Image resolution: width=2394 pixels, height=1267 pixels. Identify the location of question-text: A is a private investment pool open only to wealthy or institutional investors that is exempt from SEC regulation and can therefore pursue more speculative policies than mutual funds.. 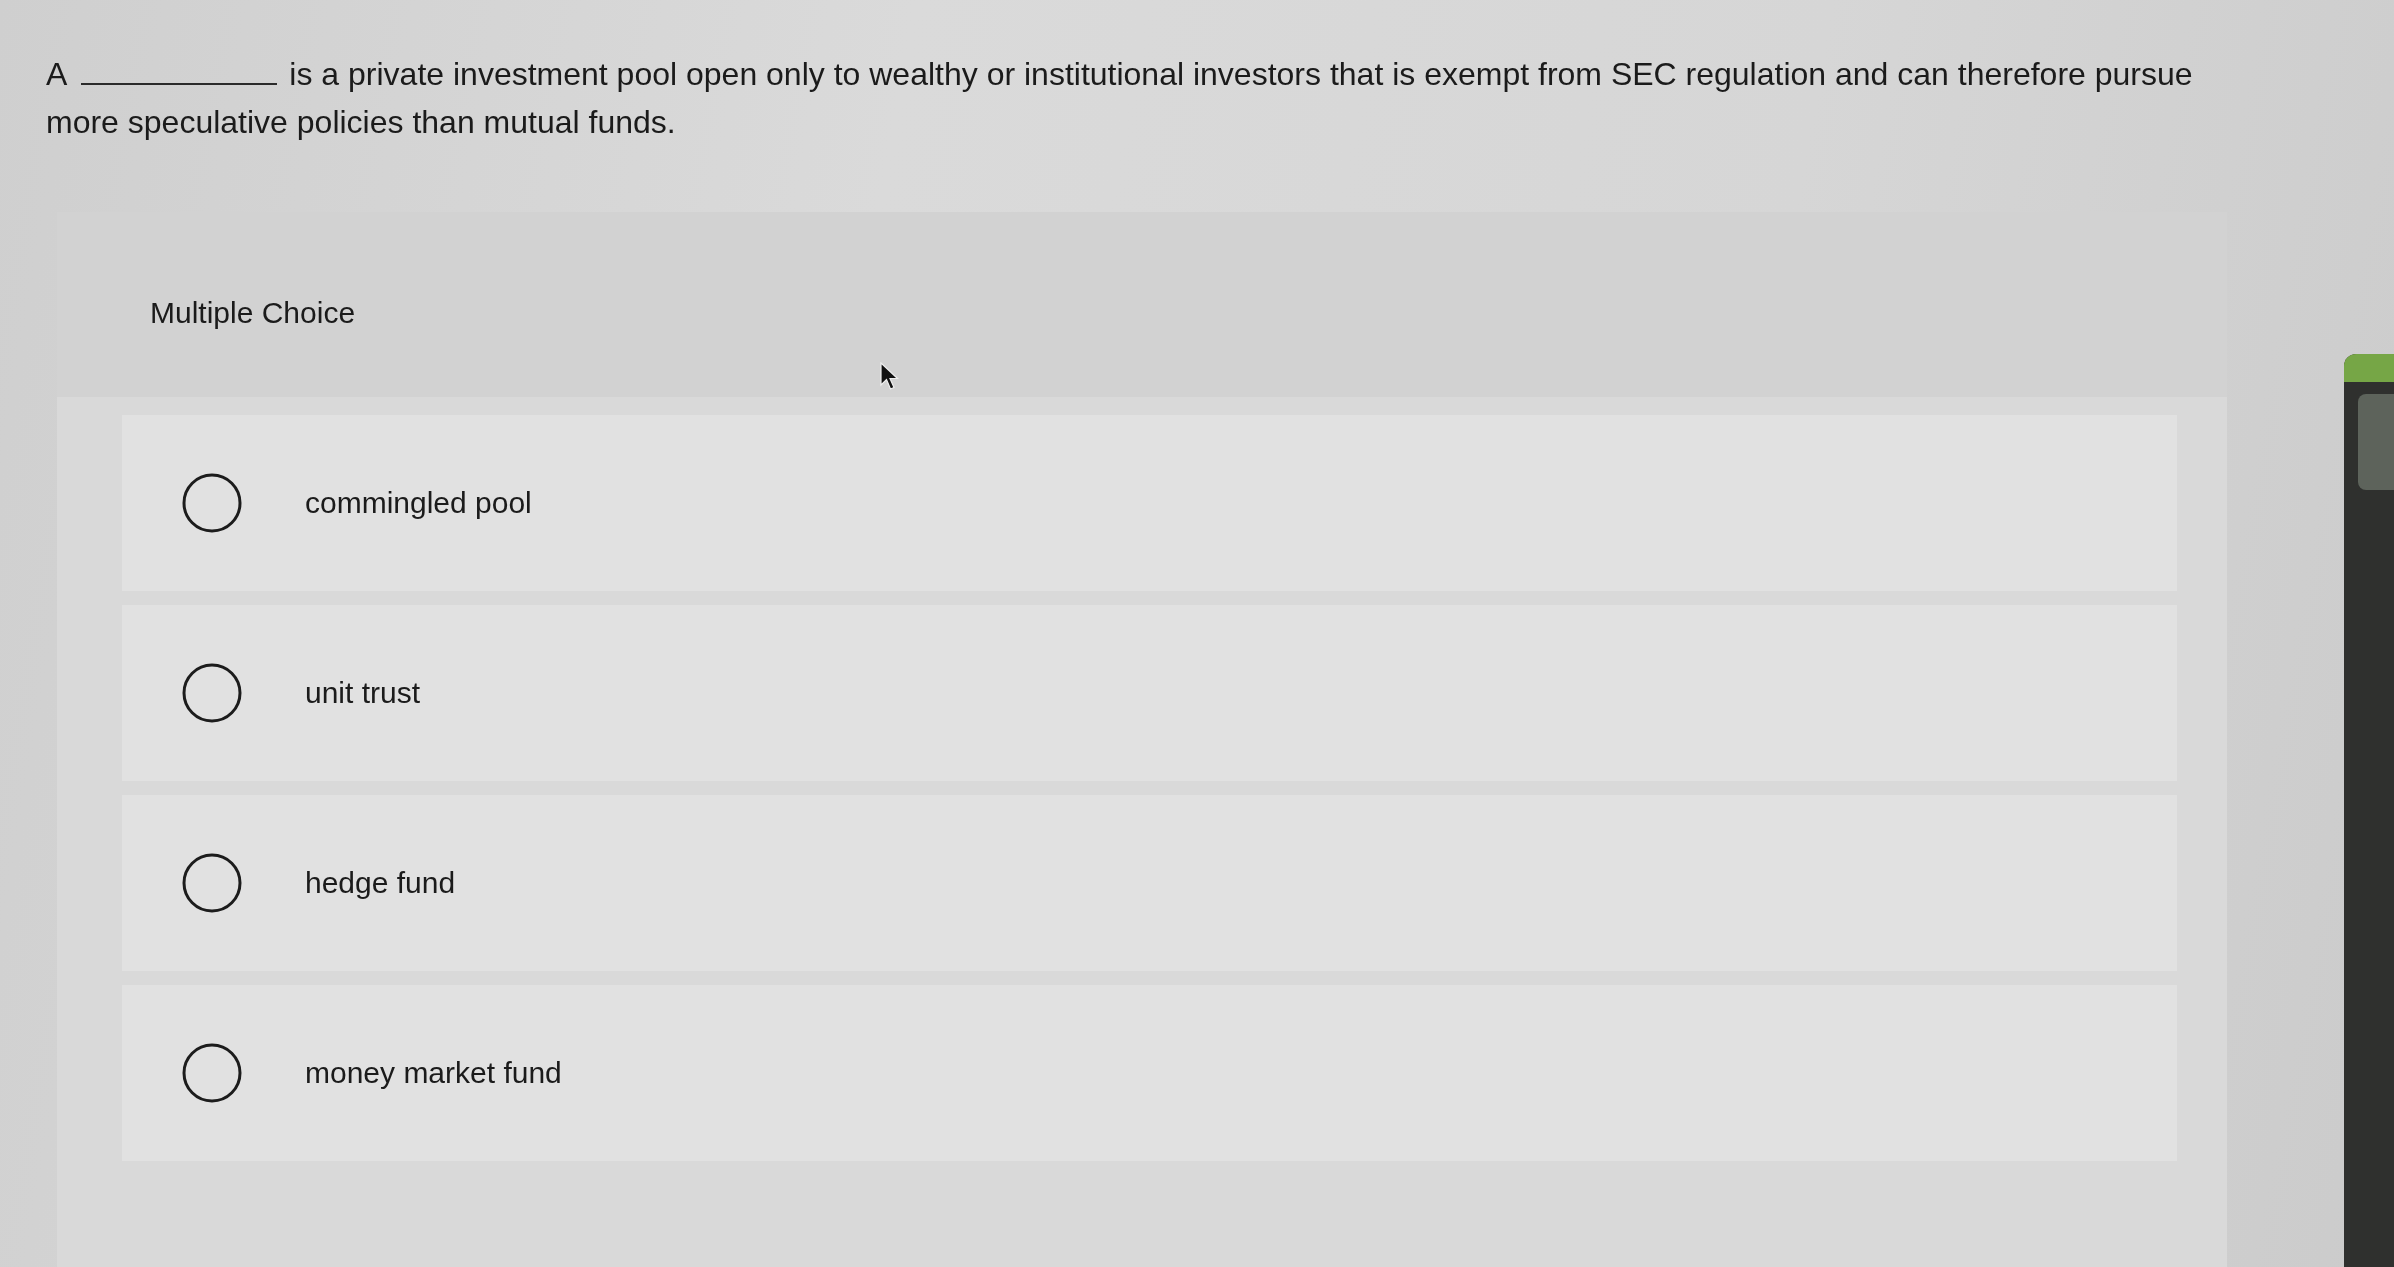
(1146, 98).